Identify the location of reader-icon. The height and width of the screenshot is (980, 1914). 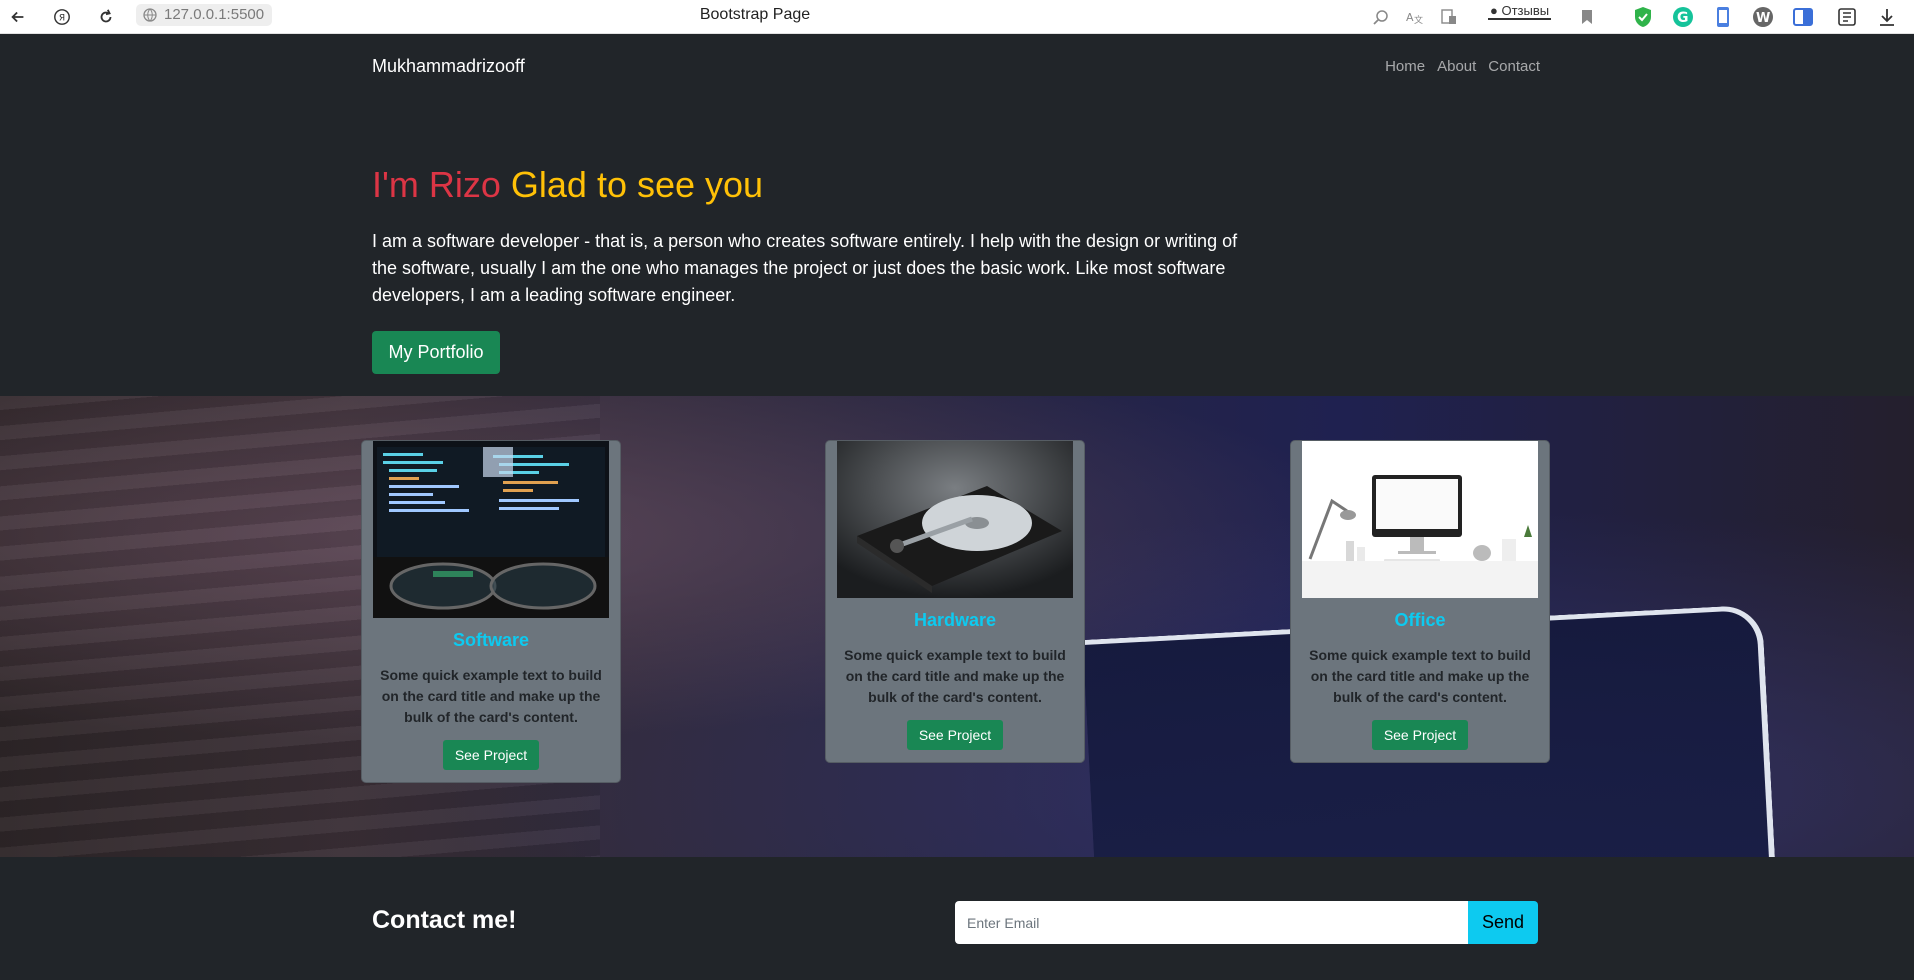
(1449, 17).